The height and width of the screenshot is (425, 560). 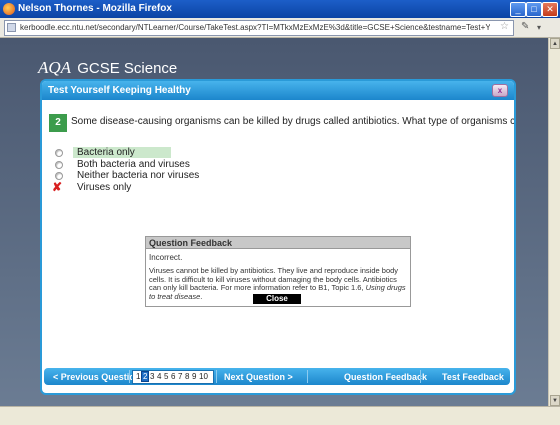 I want to click on maximize-button: □, so click(x=534, y=9).